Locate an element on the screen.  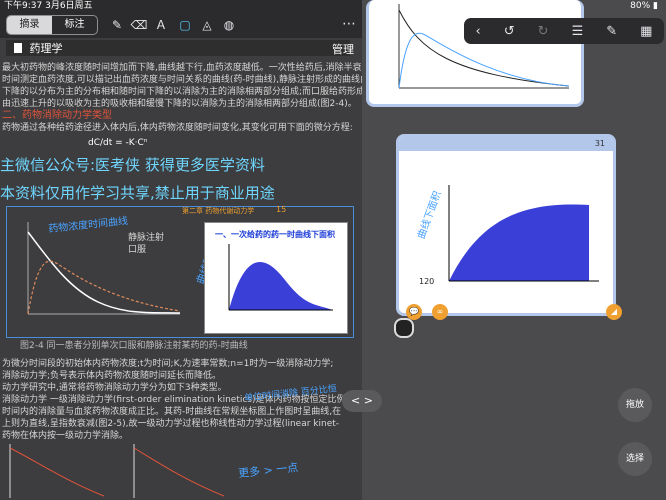
legend-oral: 口服 is located at coordinates (137, 250).